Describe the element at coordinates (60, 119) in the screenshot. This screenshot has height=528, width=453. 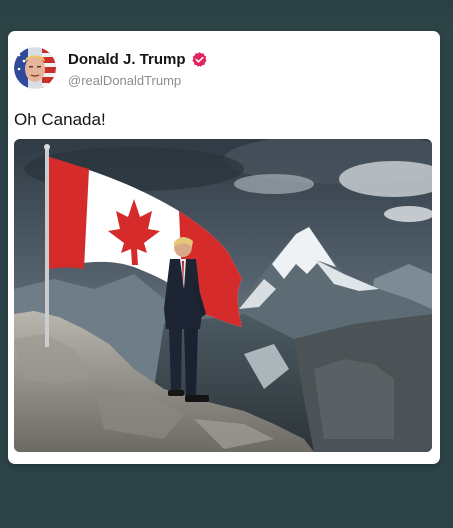
I see `post-text: Oh Canada!` at that location.